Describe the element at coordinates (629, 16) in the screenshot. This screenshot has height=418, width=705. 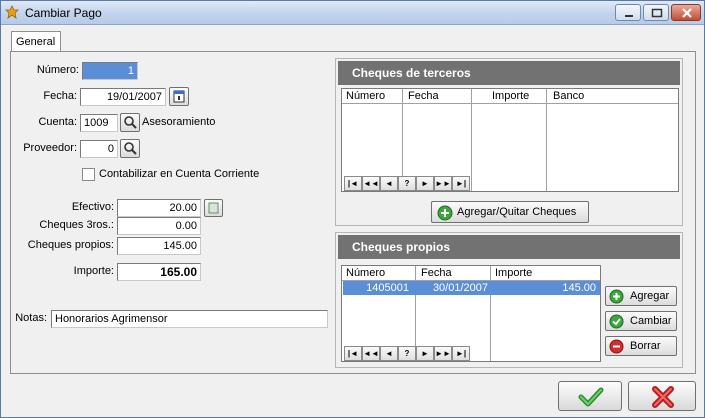
I see `minimize-icon` at that location.